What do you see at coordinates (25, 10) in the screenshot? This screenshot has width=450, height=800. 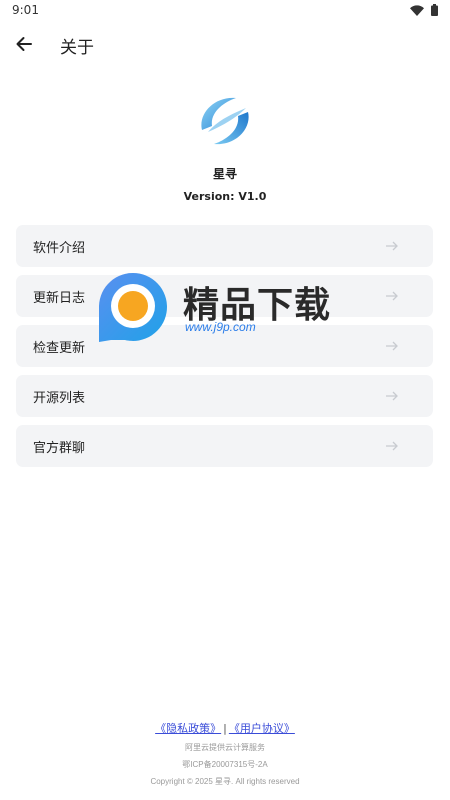 I see `status-time: 9:01` at bounding box center [25, 10].